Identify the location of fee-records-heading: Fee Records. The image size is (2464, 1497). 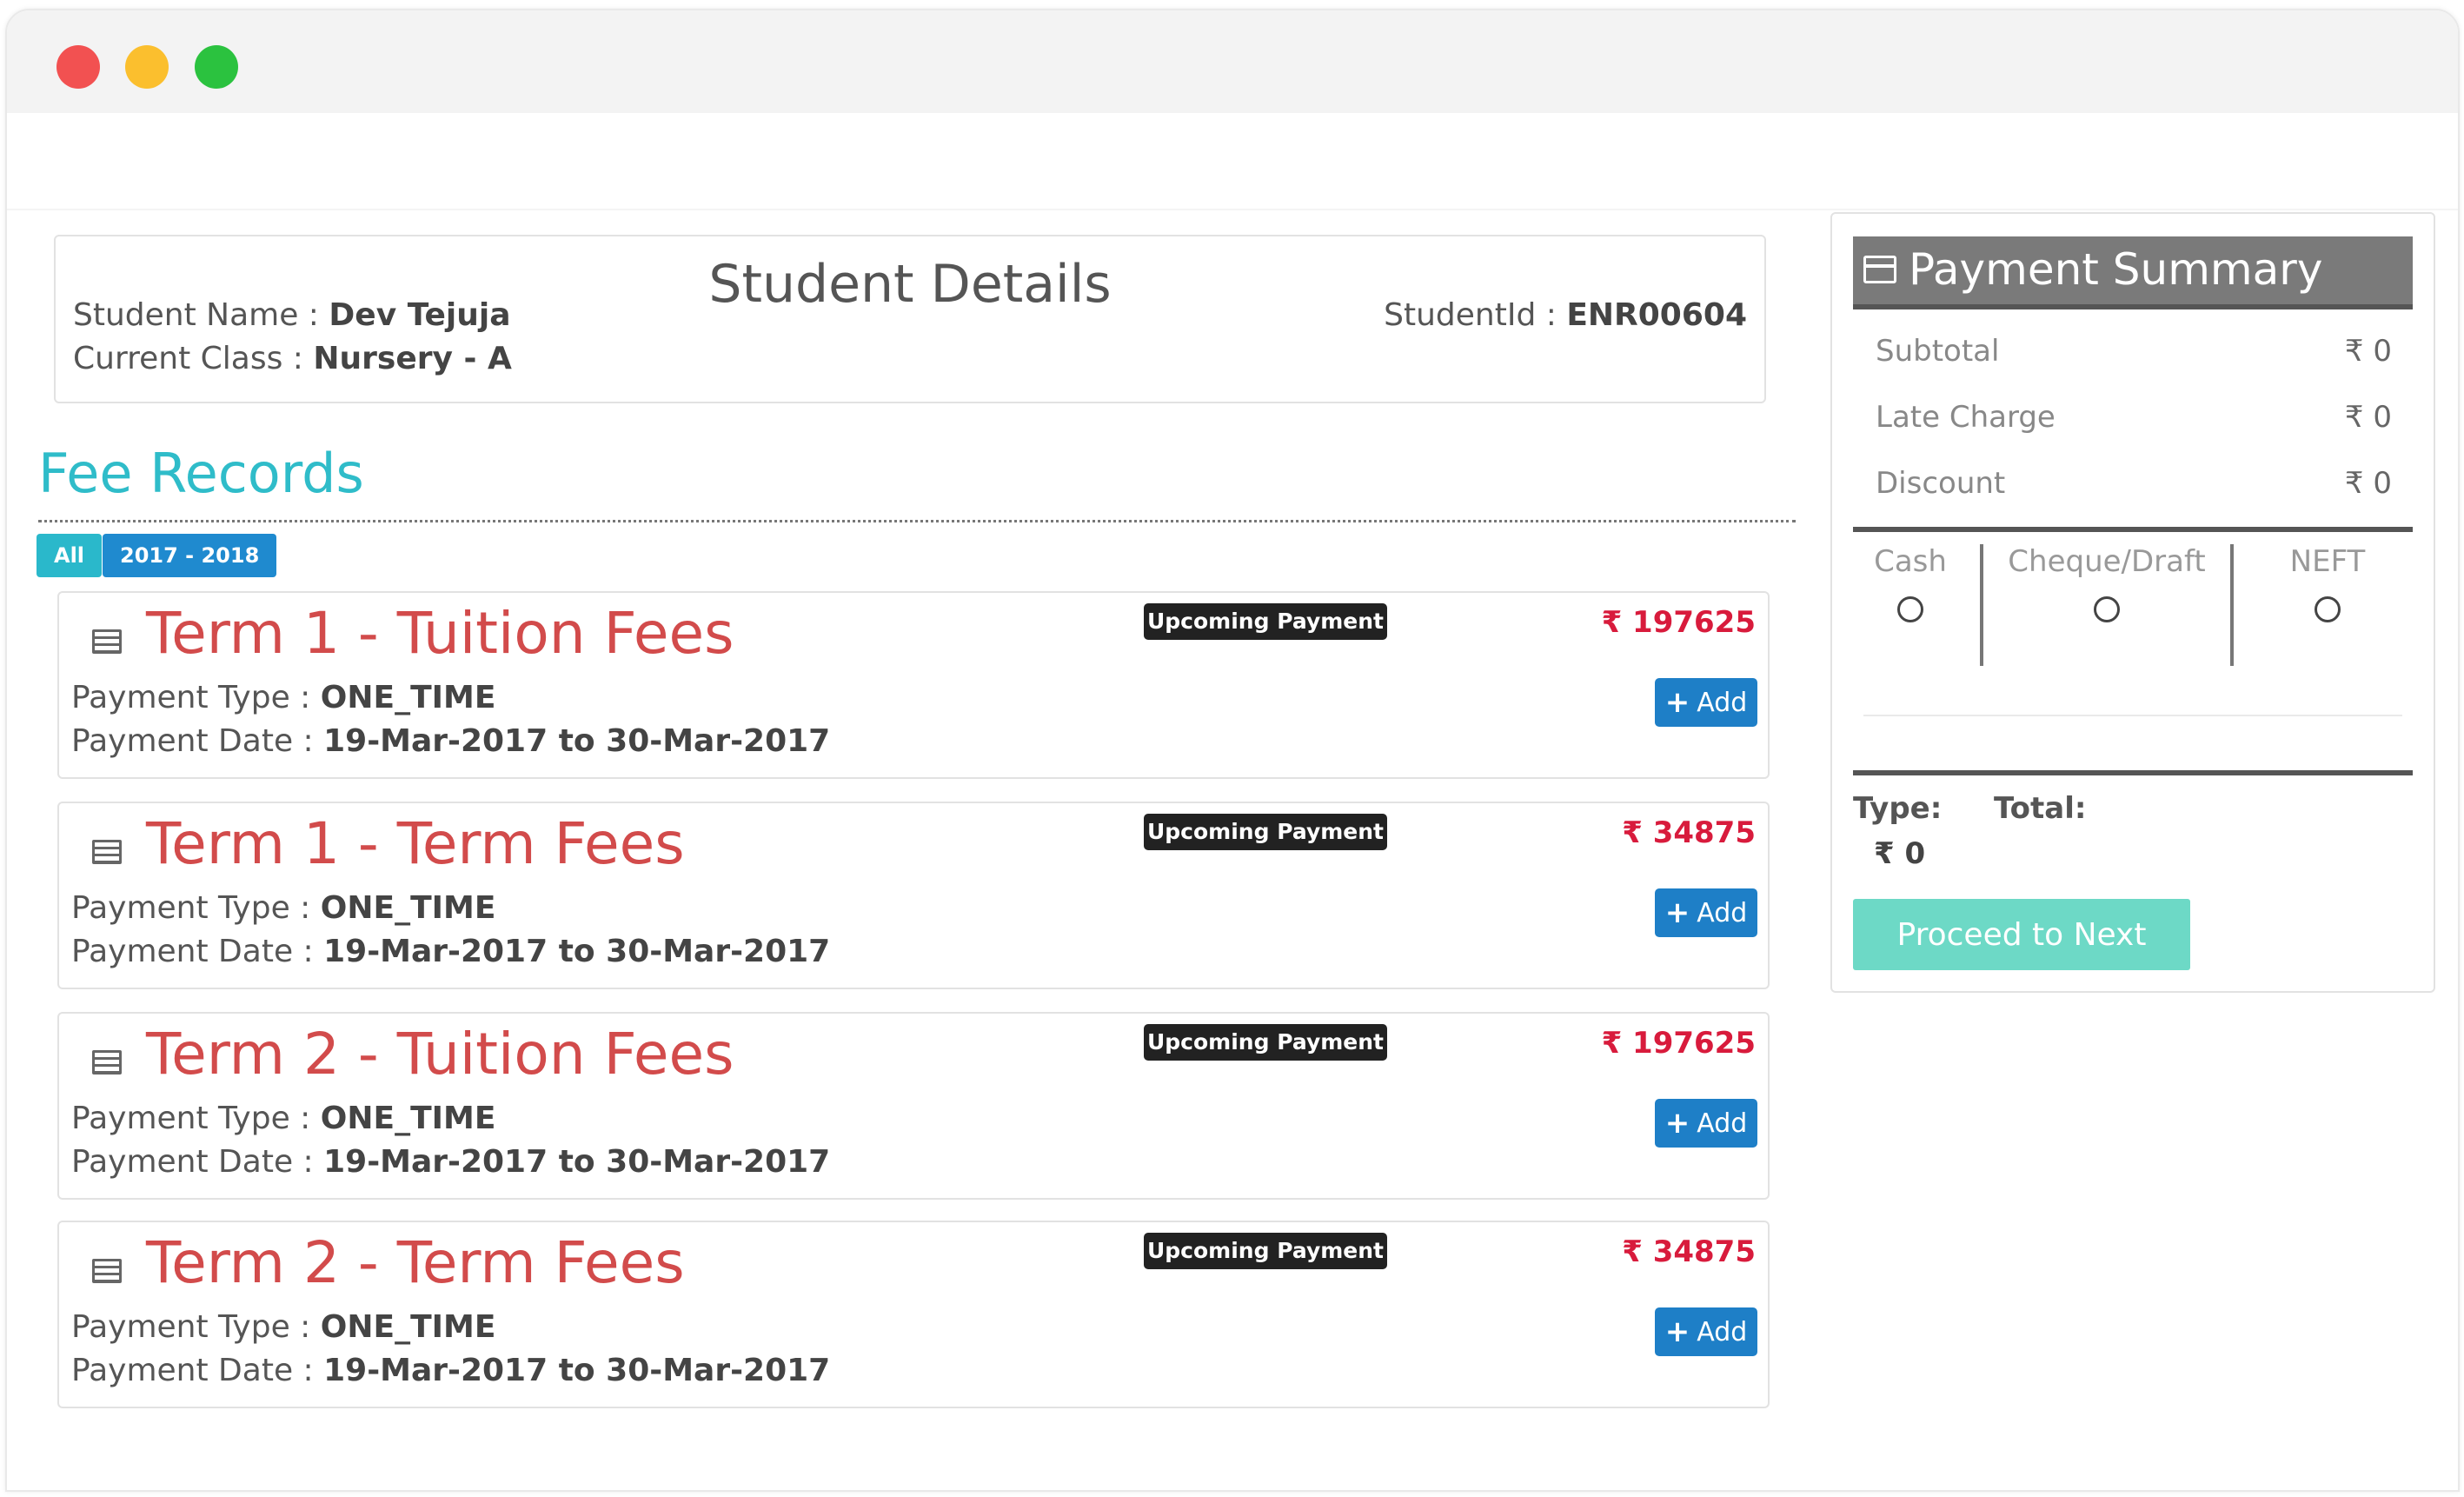
(201, 474).